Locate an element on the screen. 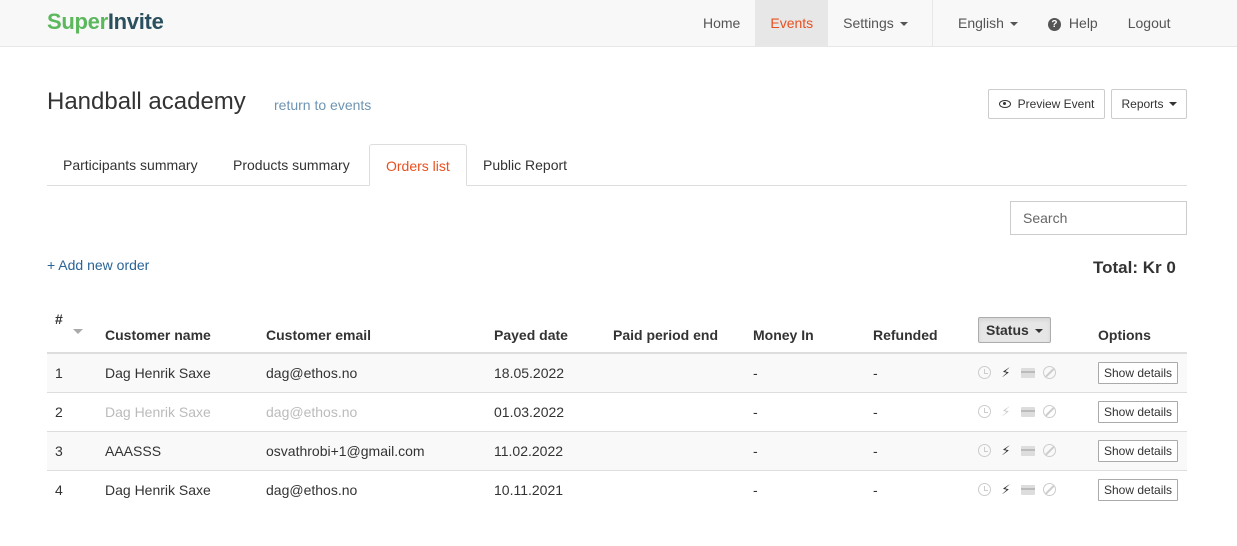 Image resolution: width=1237 pixels, height=546 pixels. cell-num: 1 is located at coordinates (72, 372).